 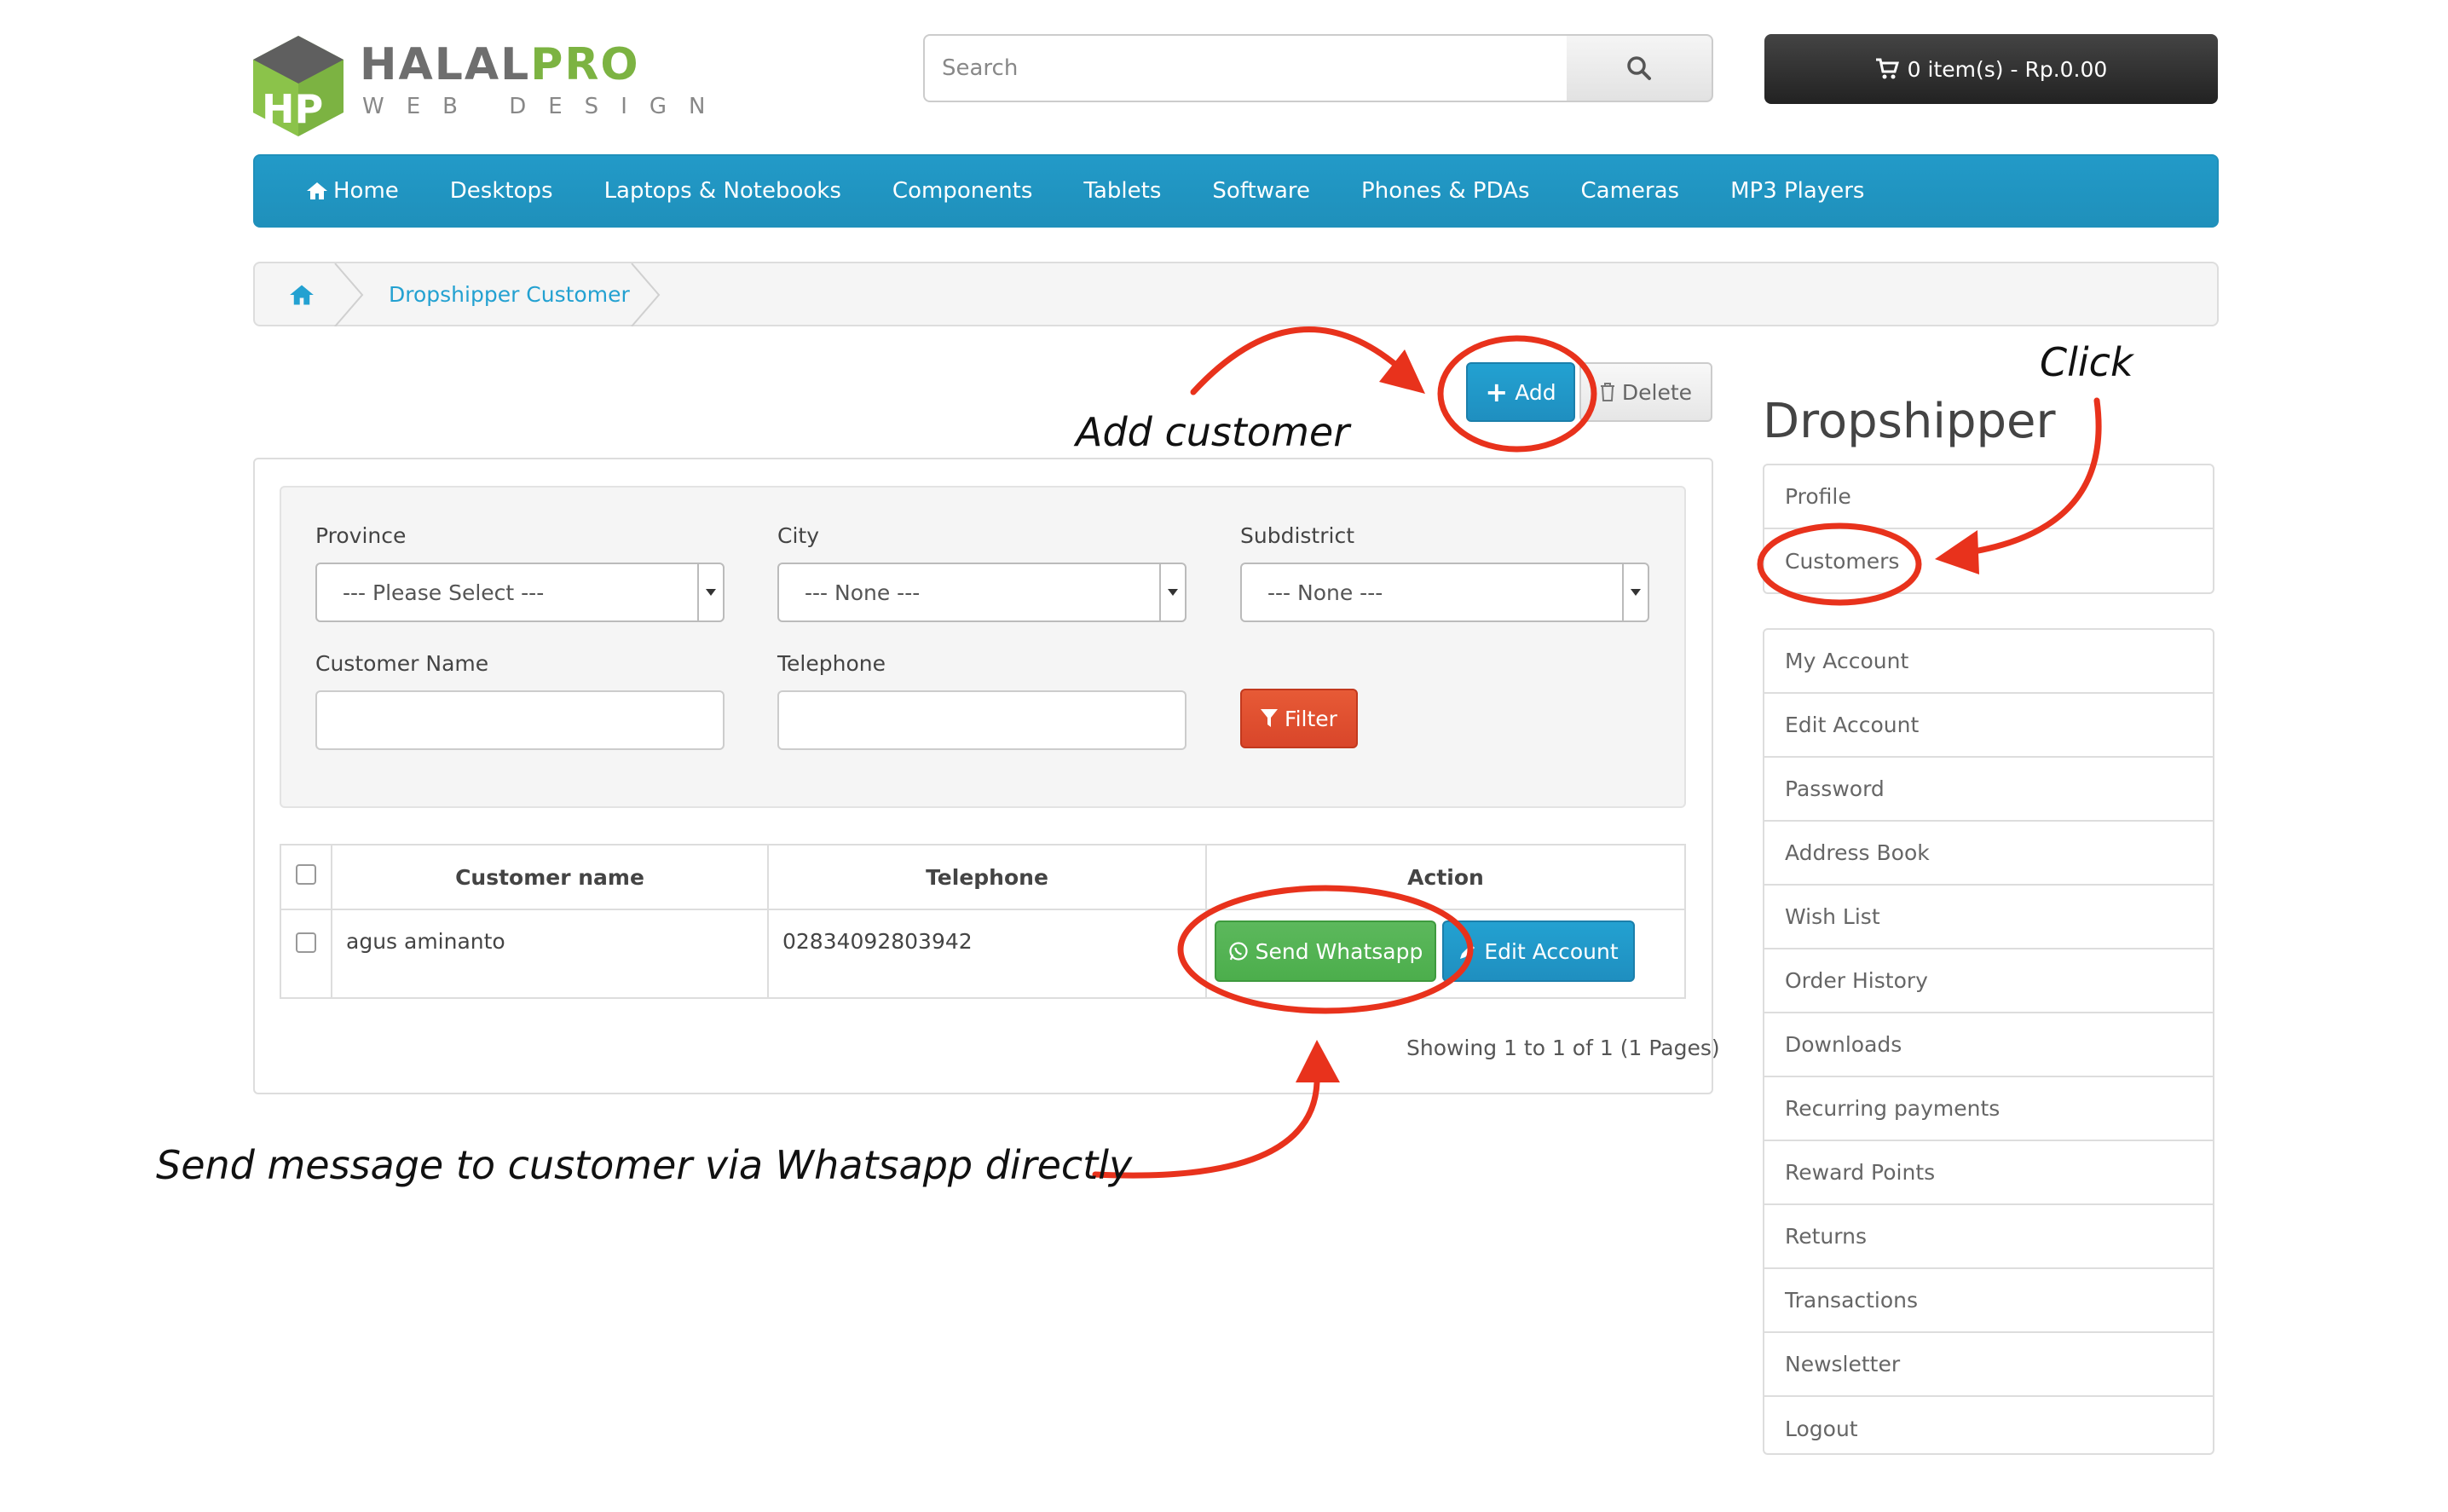 What do you see at coordinates (302, 295) in the screenshot?
I see `breadcrumb-home-icon` at bounding box center [302, 295].